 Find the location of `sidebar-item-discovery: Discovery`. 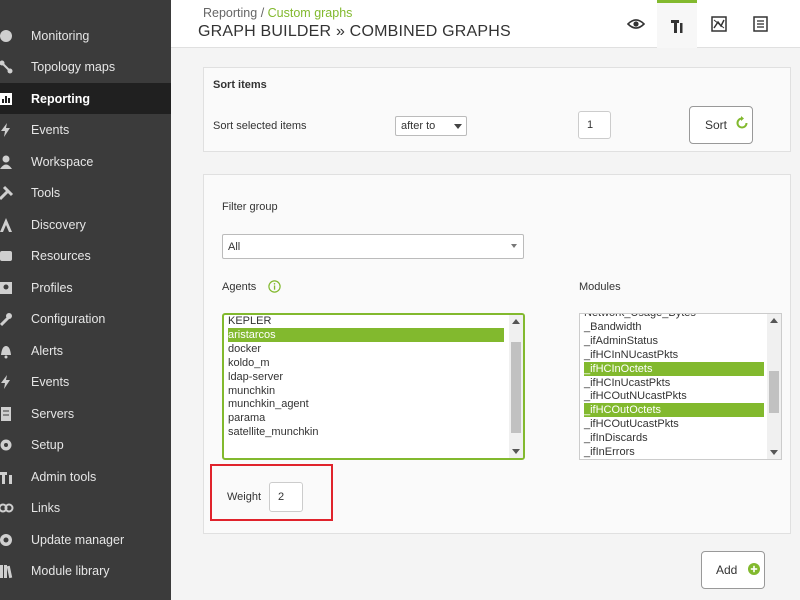

sidebar-item-discovery: Discovery is located at coordinates (85, 224).